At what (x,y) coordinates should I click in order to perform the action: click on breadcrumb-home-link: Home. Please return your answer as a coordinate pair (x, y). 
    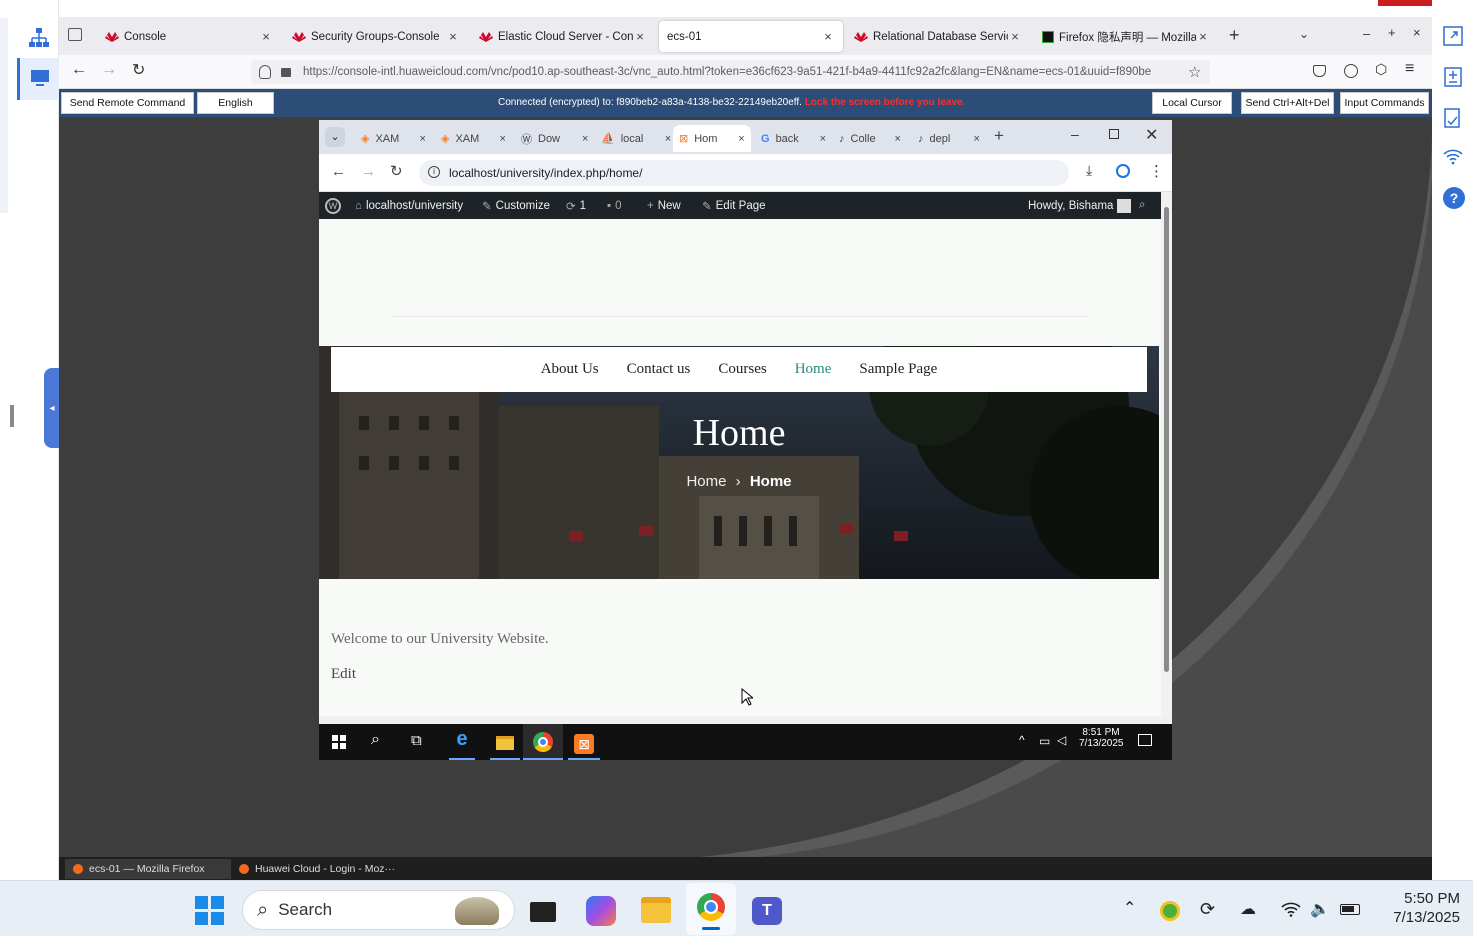
    Looking at the image, I should click on (706, 481).